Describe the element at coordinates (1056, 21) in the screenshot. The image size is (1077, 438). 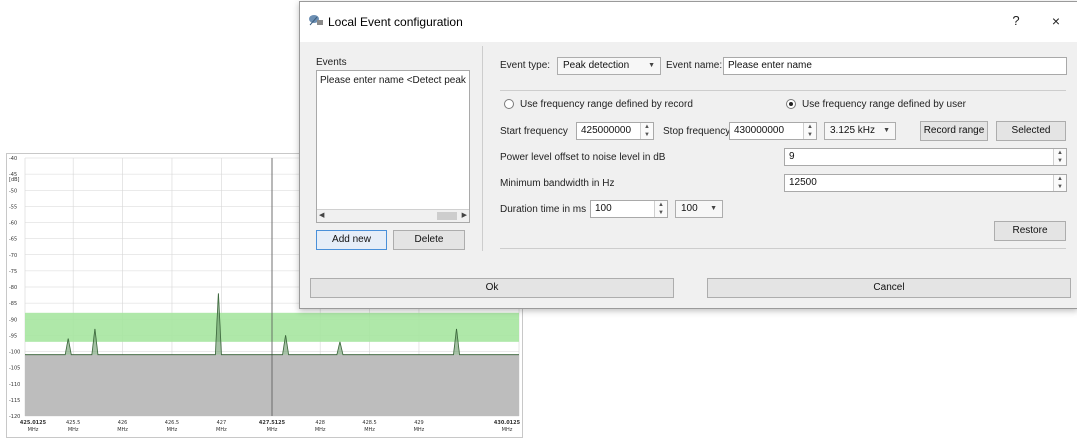
I see `close-button: ×` at that location.